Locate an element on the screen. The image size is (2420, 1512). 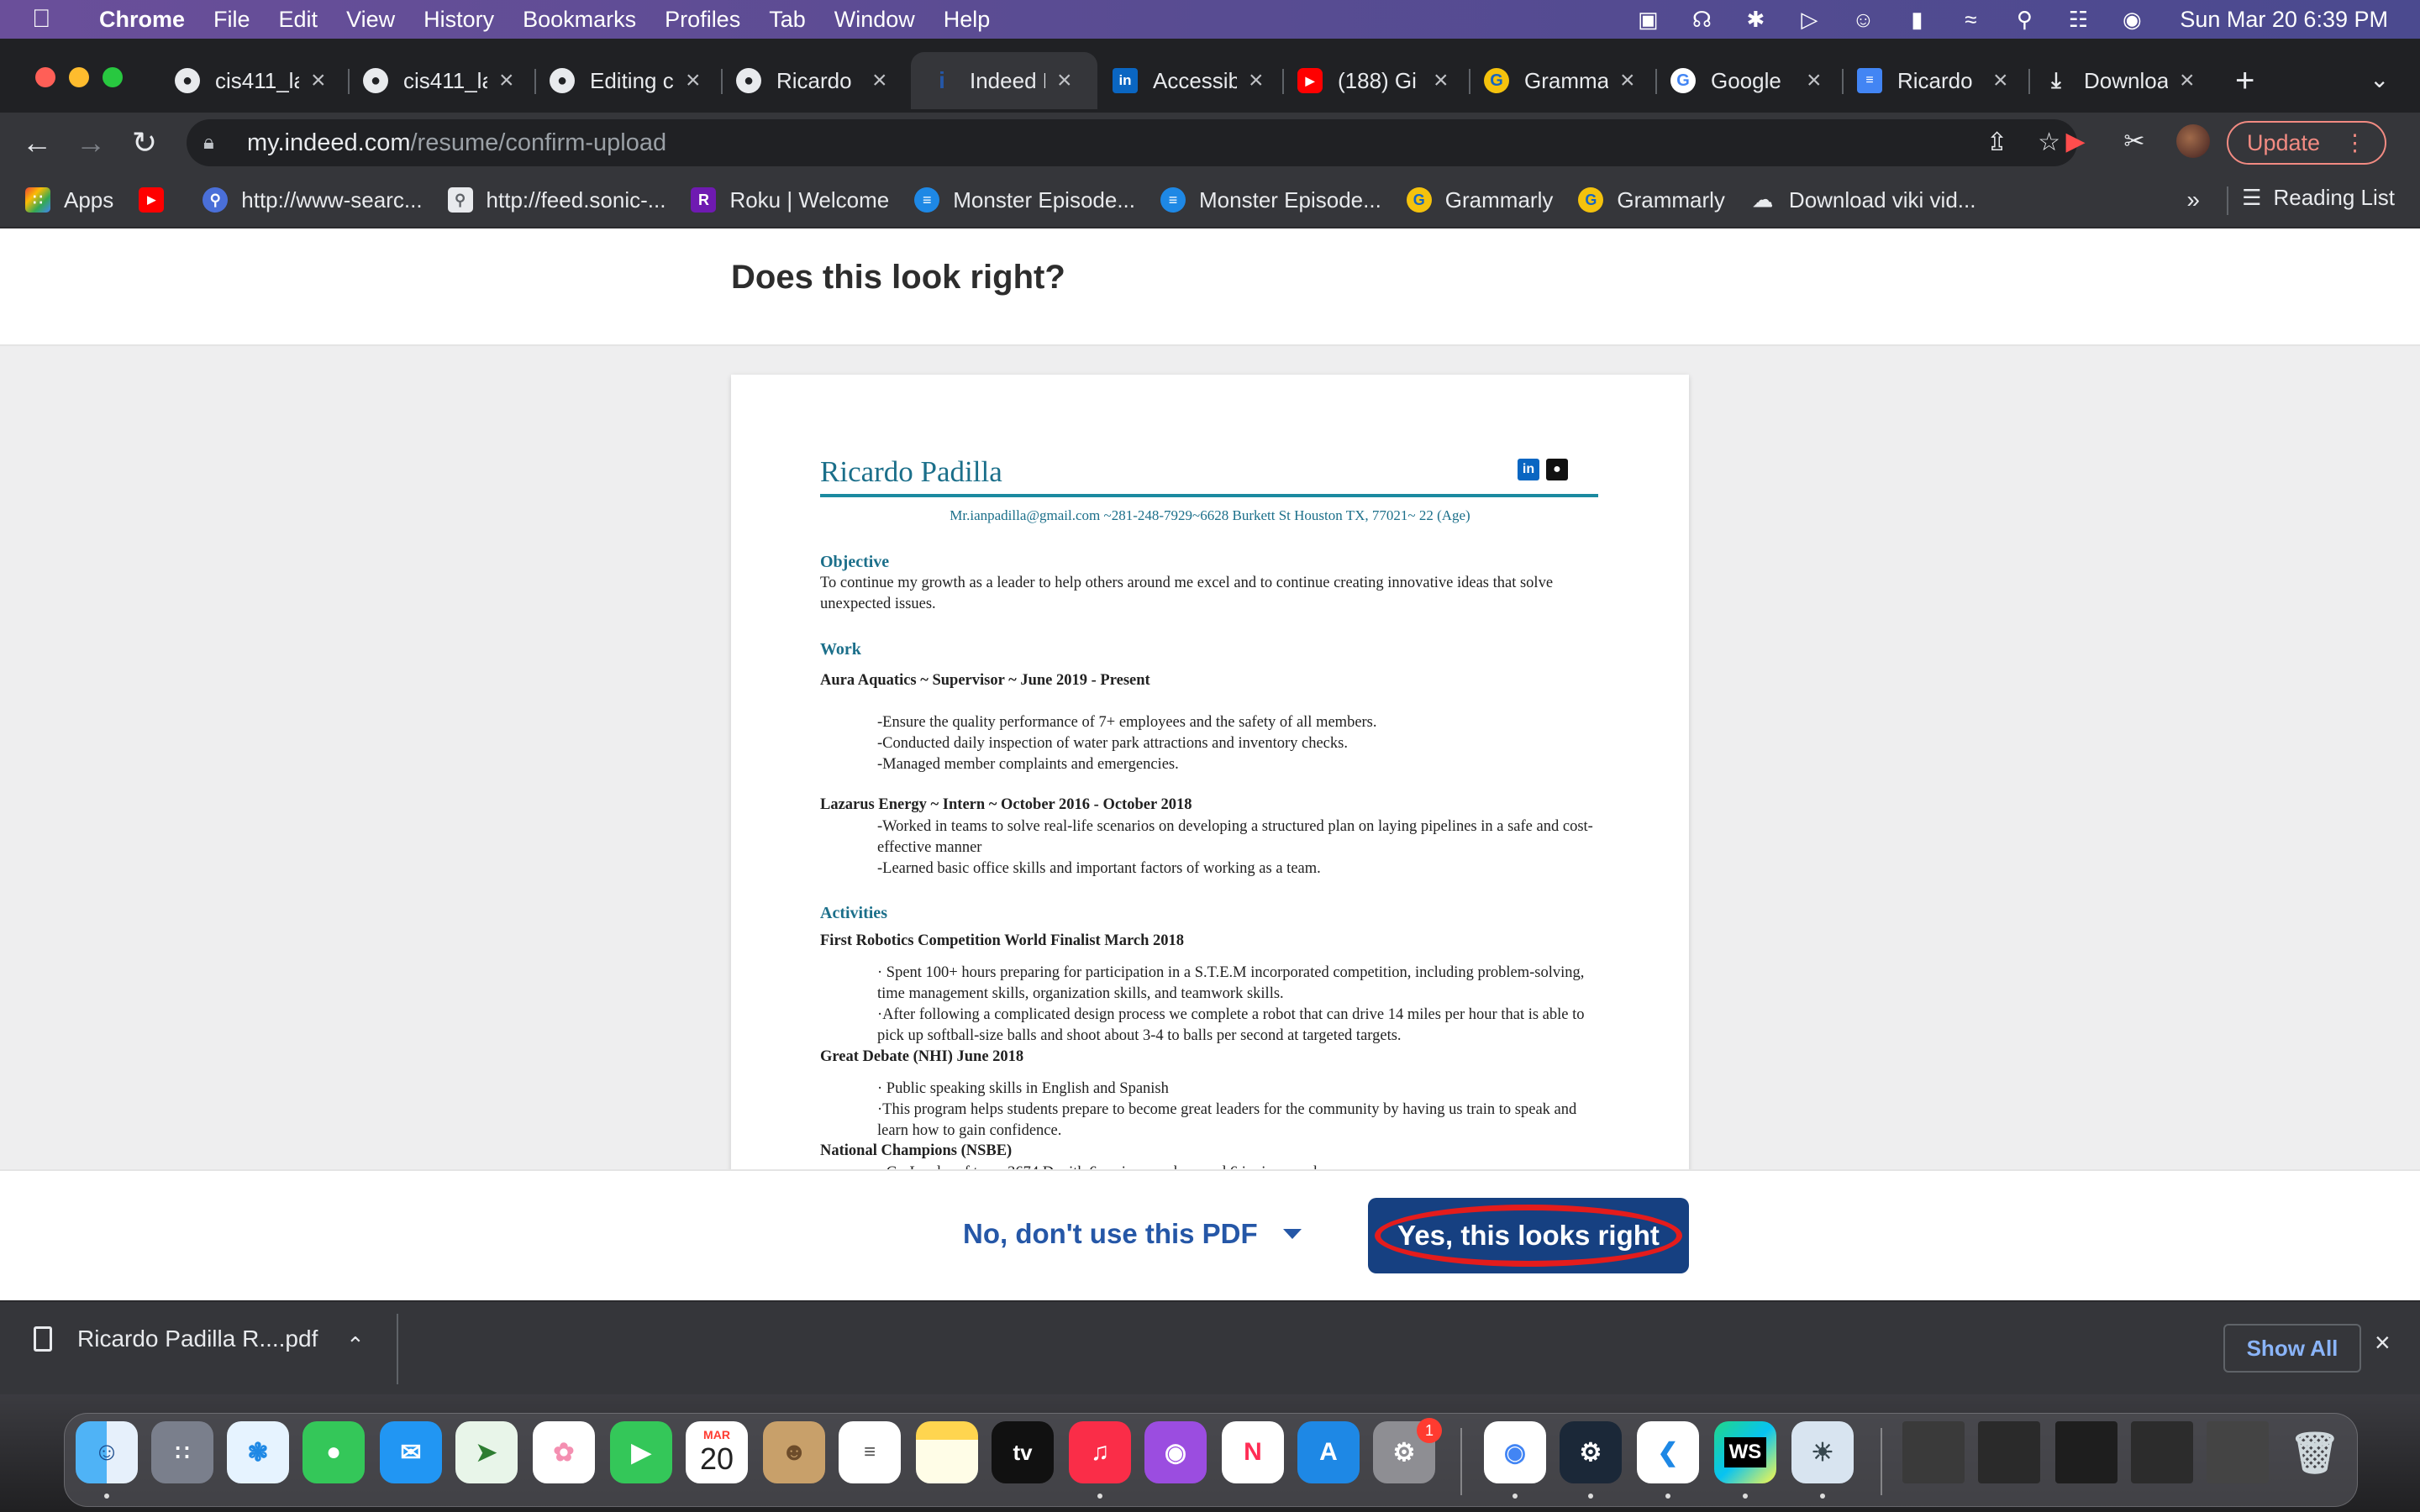
menu-profiles: Profiles is located at coordinates (703, 20).